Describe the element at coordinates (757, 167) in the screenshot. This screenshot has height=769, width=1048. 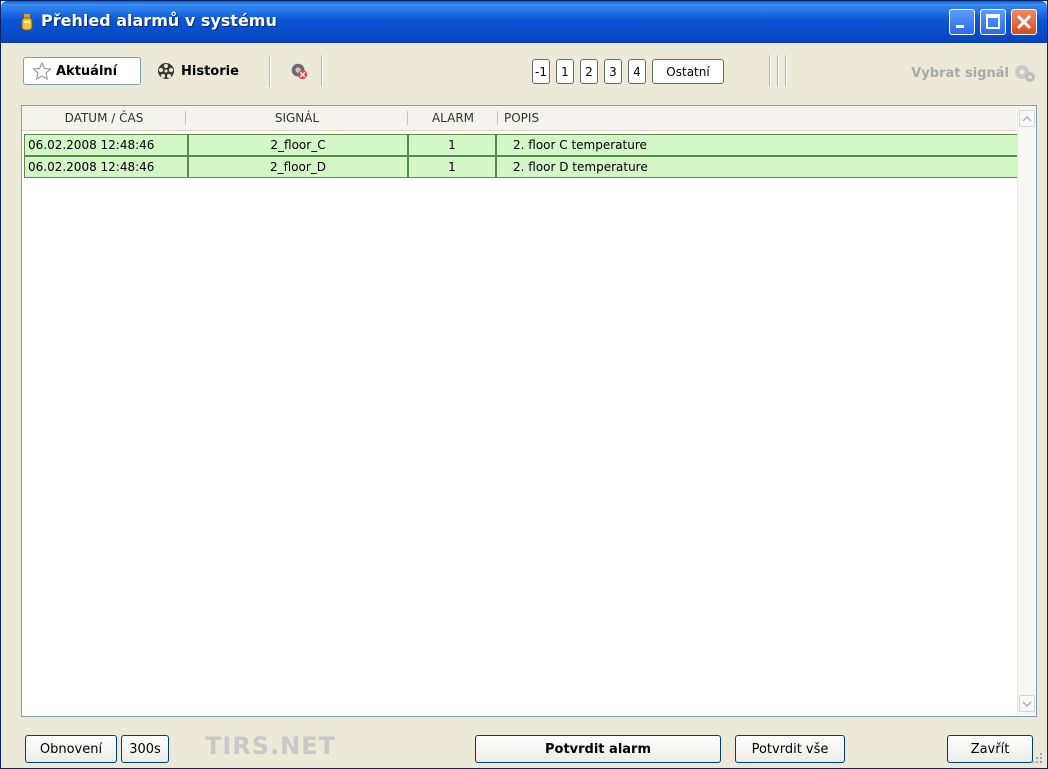
I see `cell-description: 2. floor D temperature` at that location.